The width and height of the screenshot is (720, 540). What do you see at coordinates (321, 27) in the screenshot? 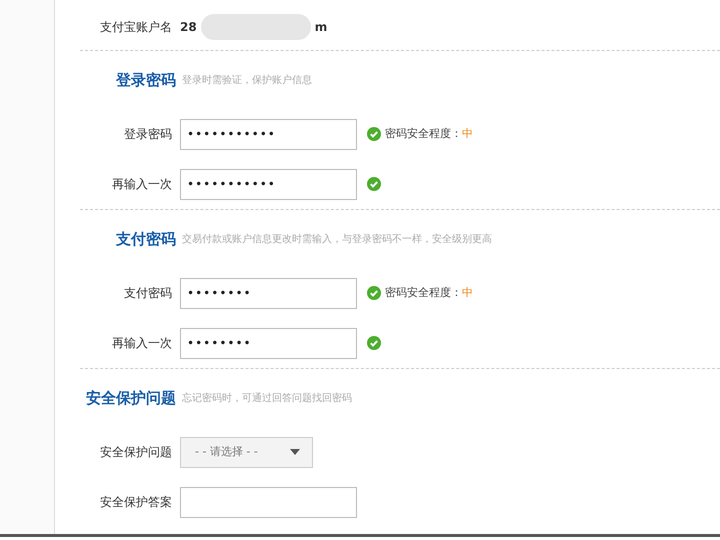
I see `account-name: m` at bounding box center [321, 27].